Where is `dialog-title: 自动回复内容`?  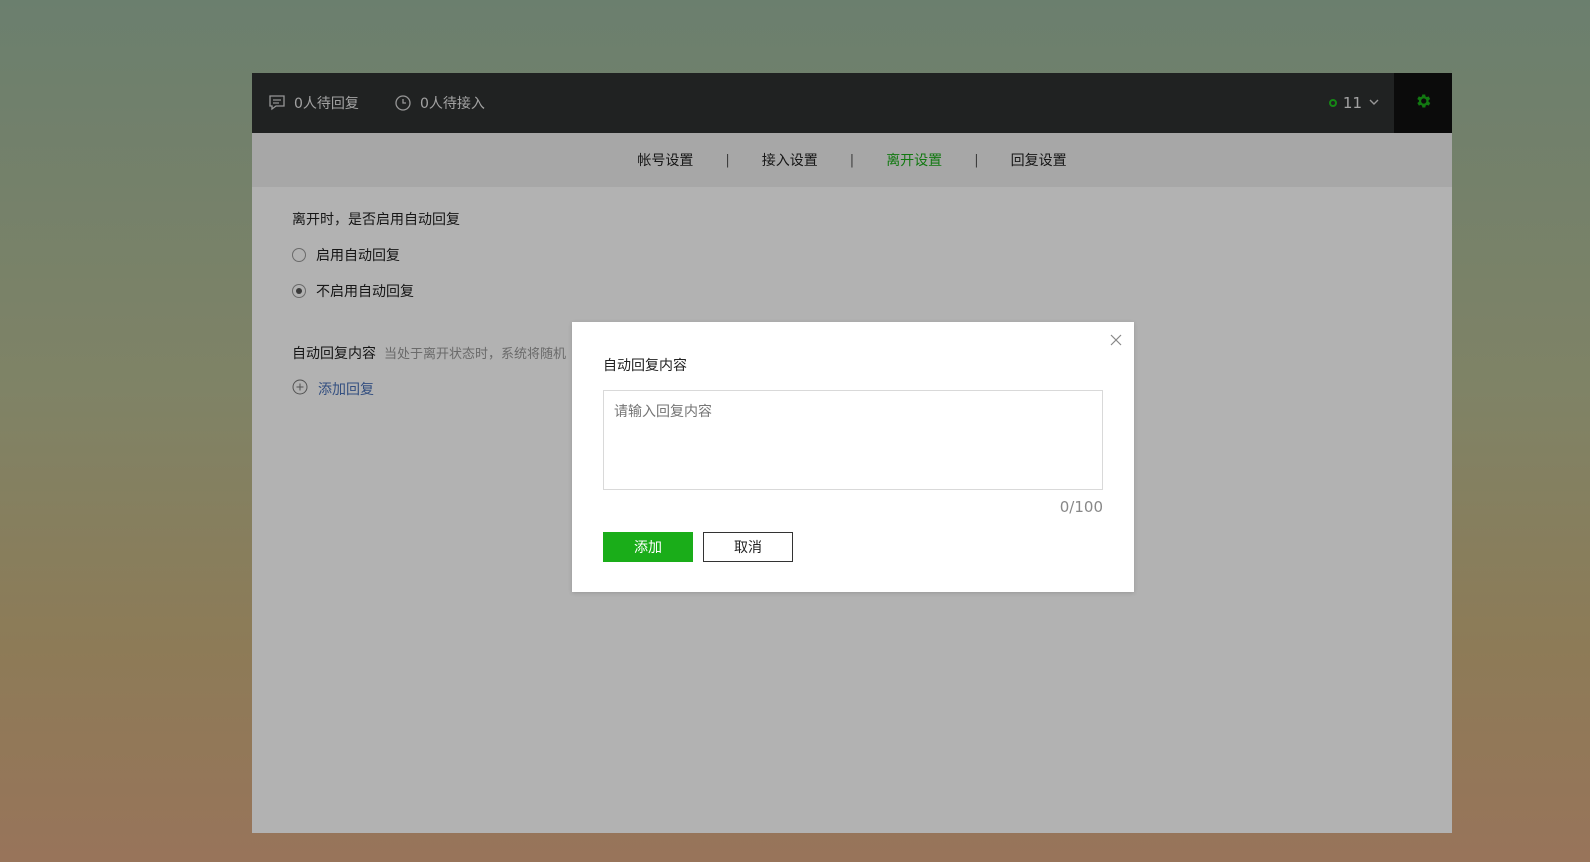 dialog-title: 自动回复内容 is located at coordinates (645, 366).